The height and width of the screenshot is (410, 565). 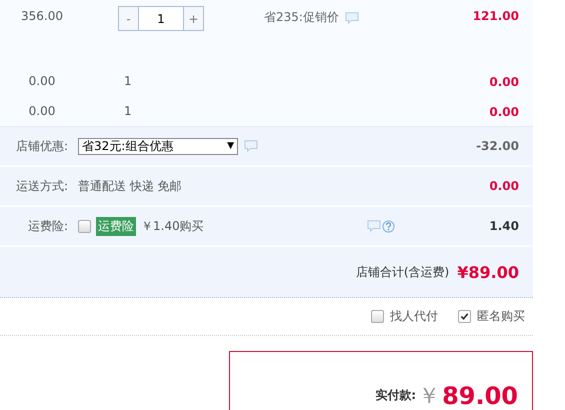 I want to click on help-icon, so click(x=388, y=226).